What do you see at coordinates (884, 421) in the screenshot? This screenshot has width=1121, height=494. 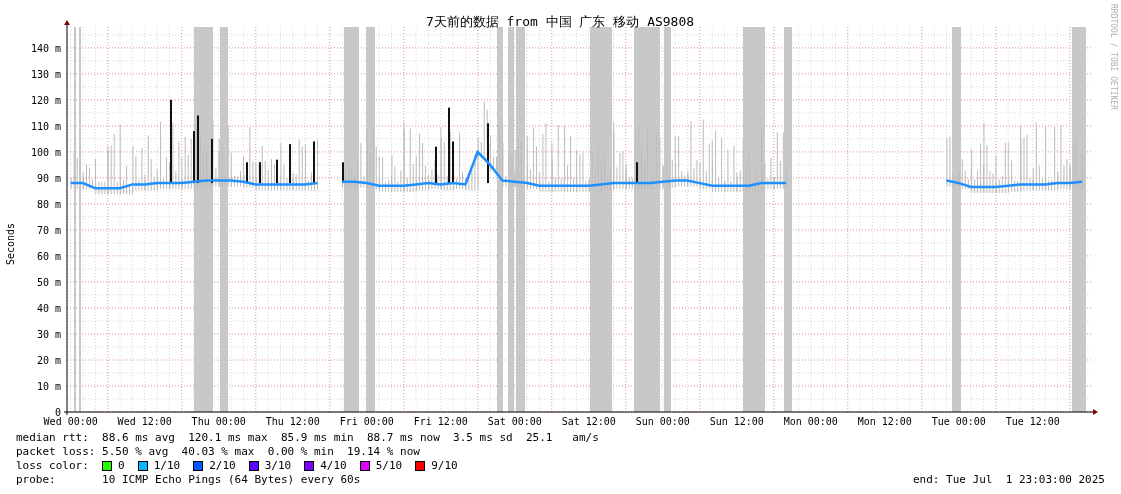 I see `axis-label: Mon 12:00` at bounding box center [884, 421].